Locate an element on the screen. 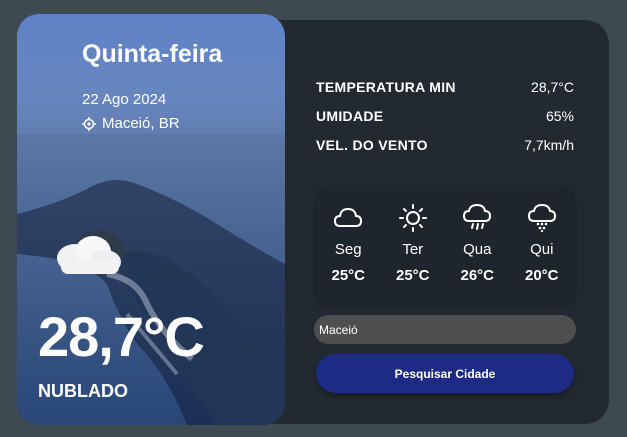 The image size is (627, 437). stat-row-humidity: UMIDADE 65% is located at coordinates (445, 115).